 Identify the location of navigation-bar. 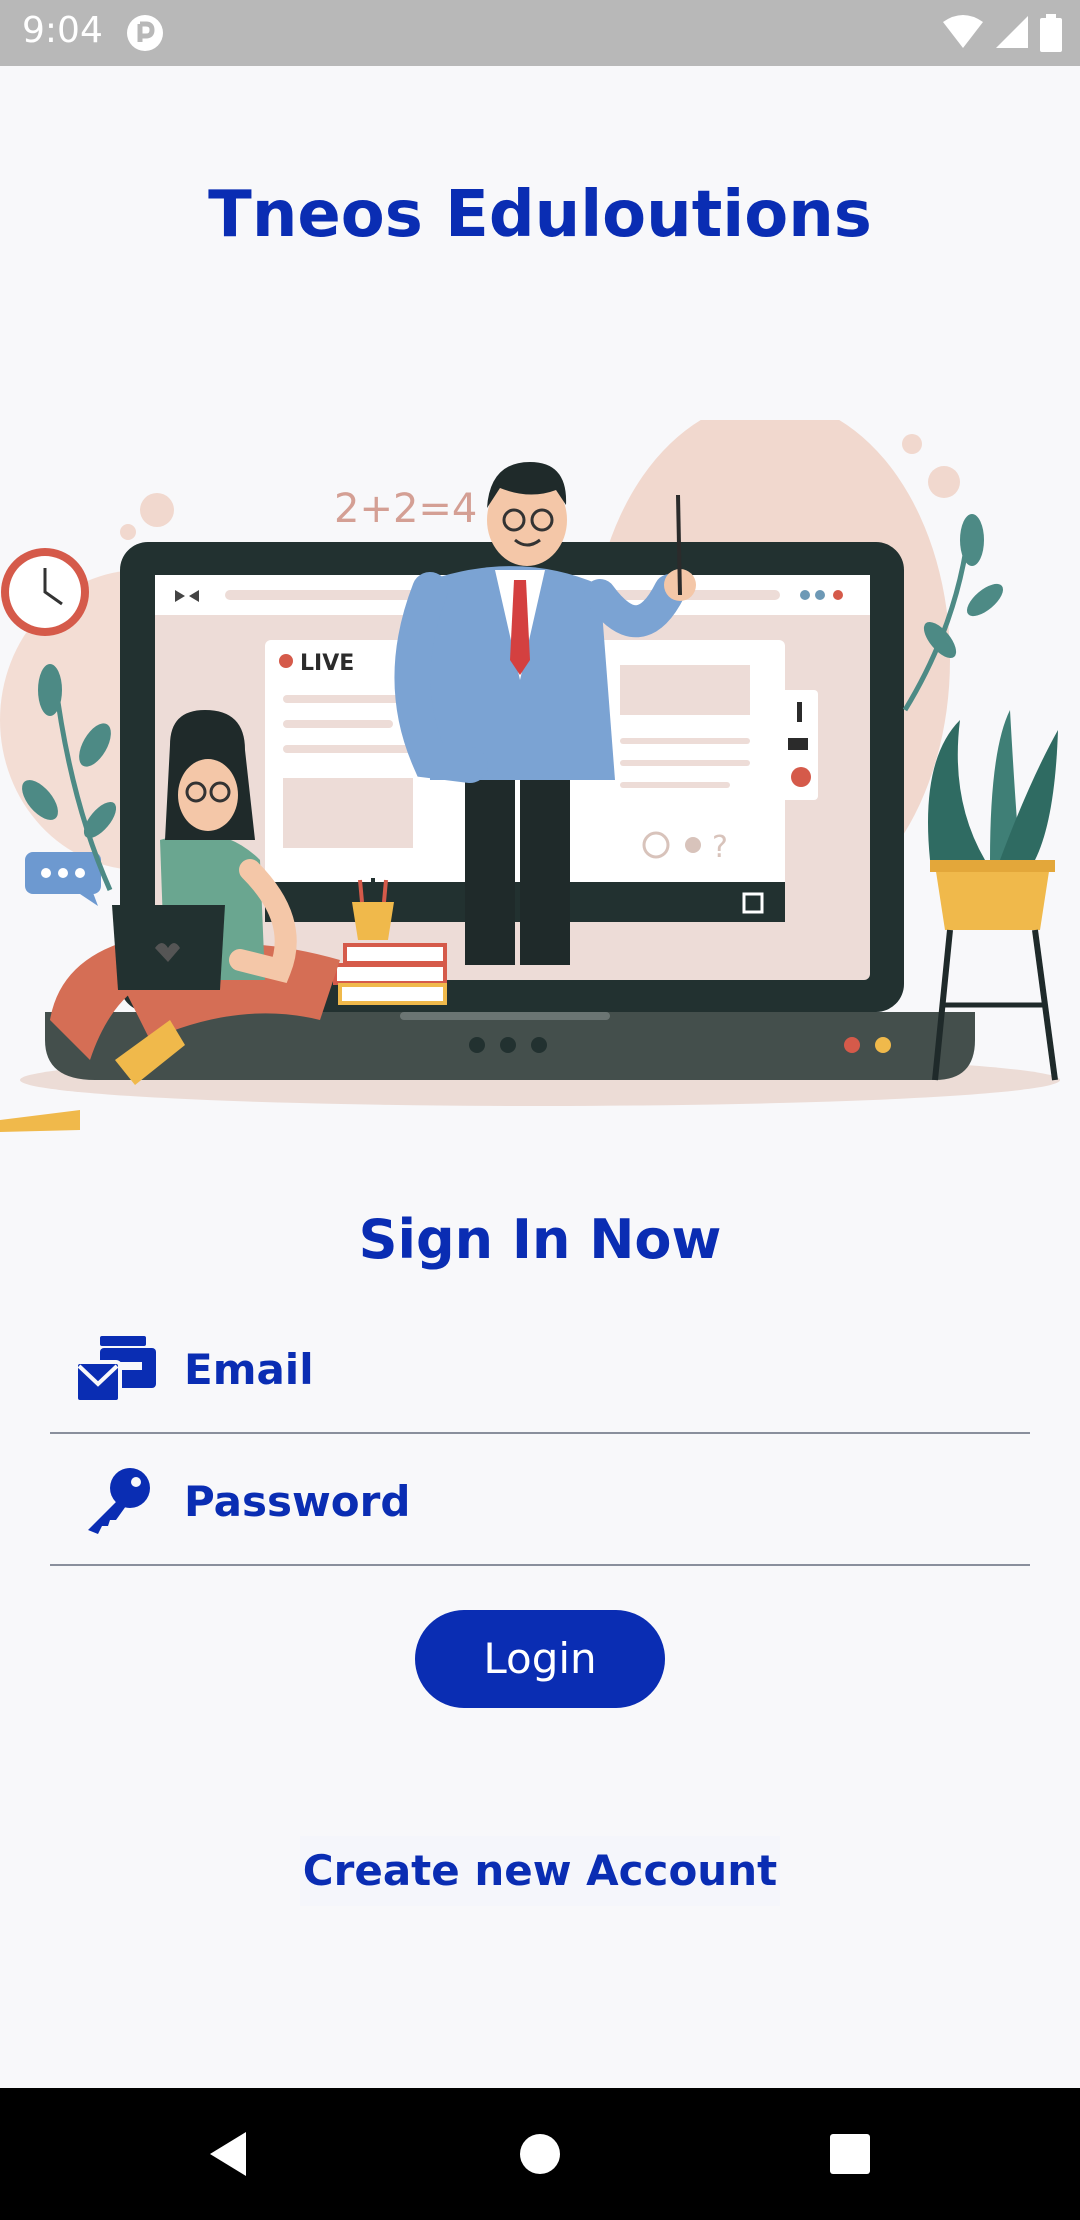
(540, 2154).